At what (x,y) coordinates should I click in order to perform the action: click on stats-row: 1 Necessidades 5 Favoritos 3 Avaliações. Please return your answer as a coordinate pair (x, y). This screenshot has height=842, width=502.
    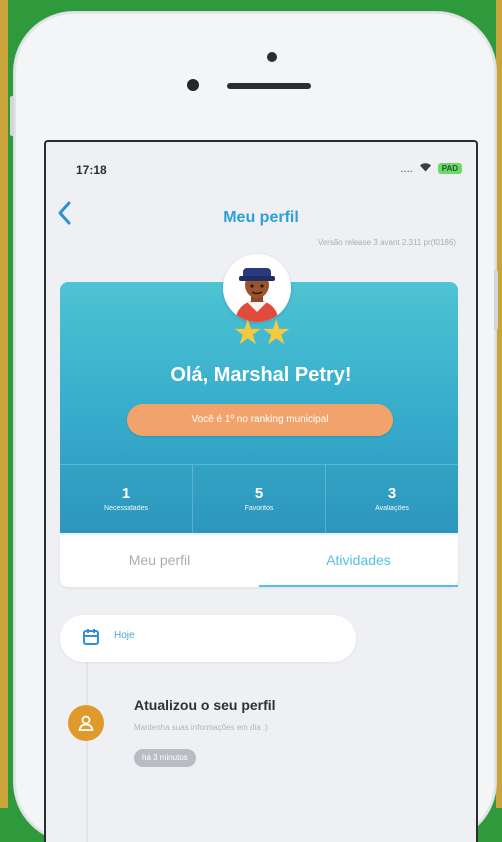
    Looking at the image, I should click on (259, 499).